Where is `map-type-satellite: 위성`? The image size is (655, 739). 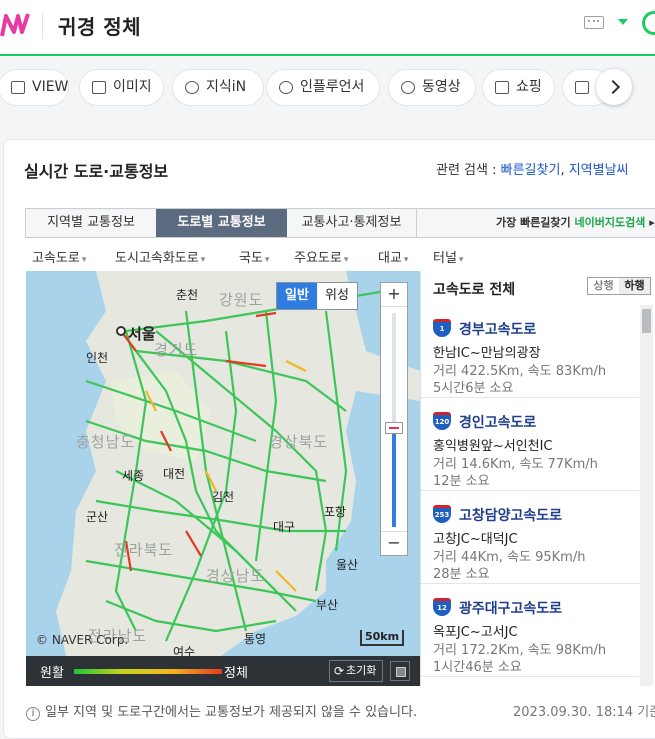
map-type-satellite: 위성 is located at coordinates (337, 296).